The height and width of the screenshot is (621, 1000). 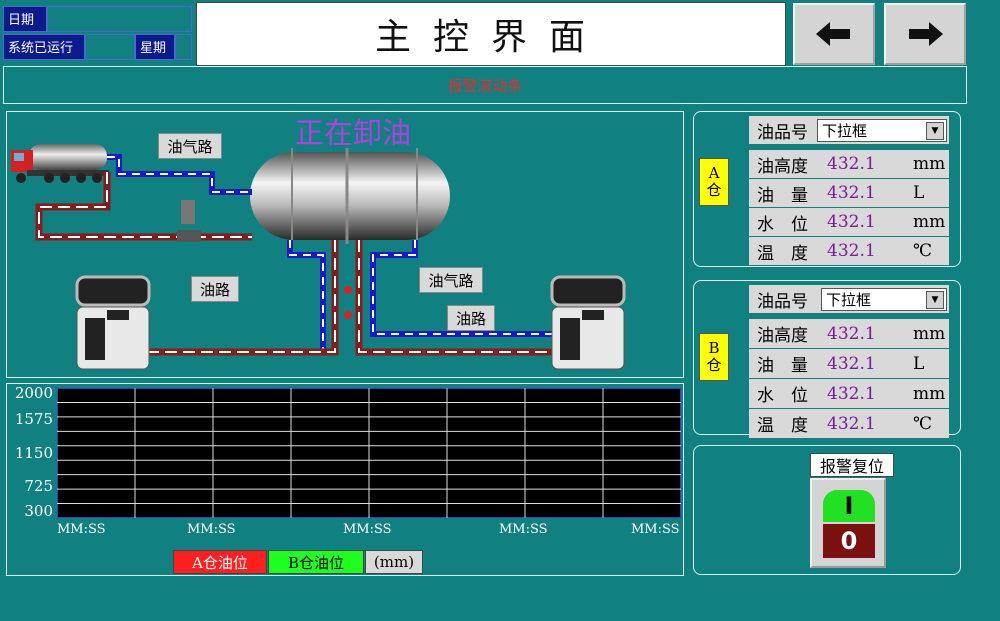 I want to click on tanker-truck-icon, so click(x=60, y=163).